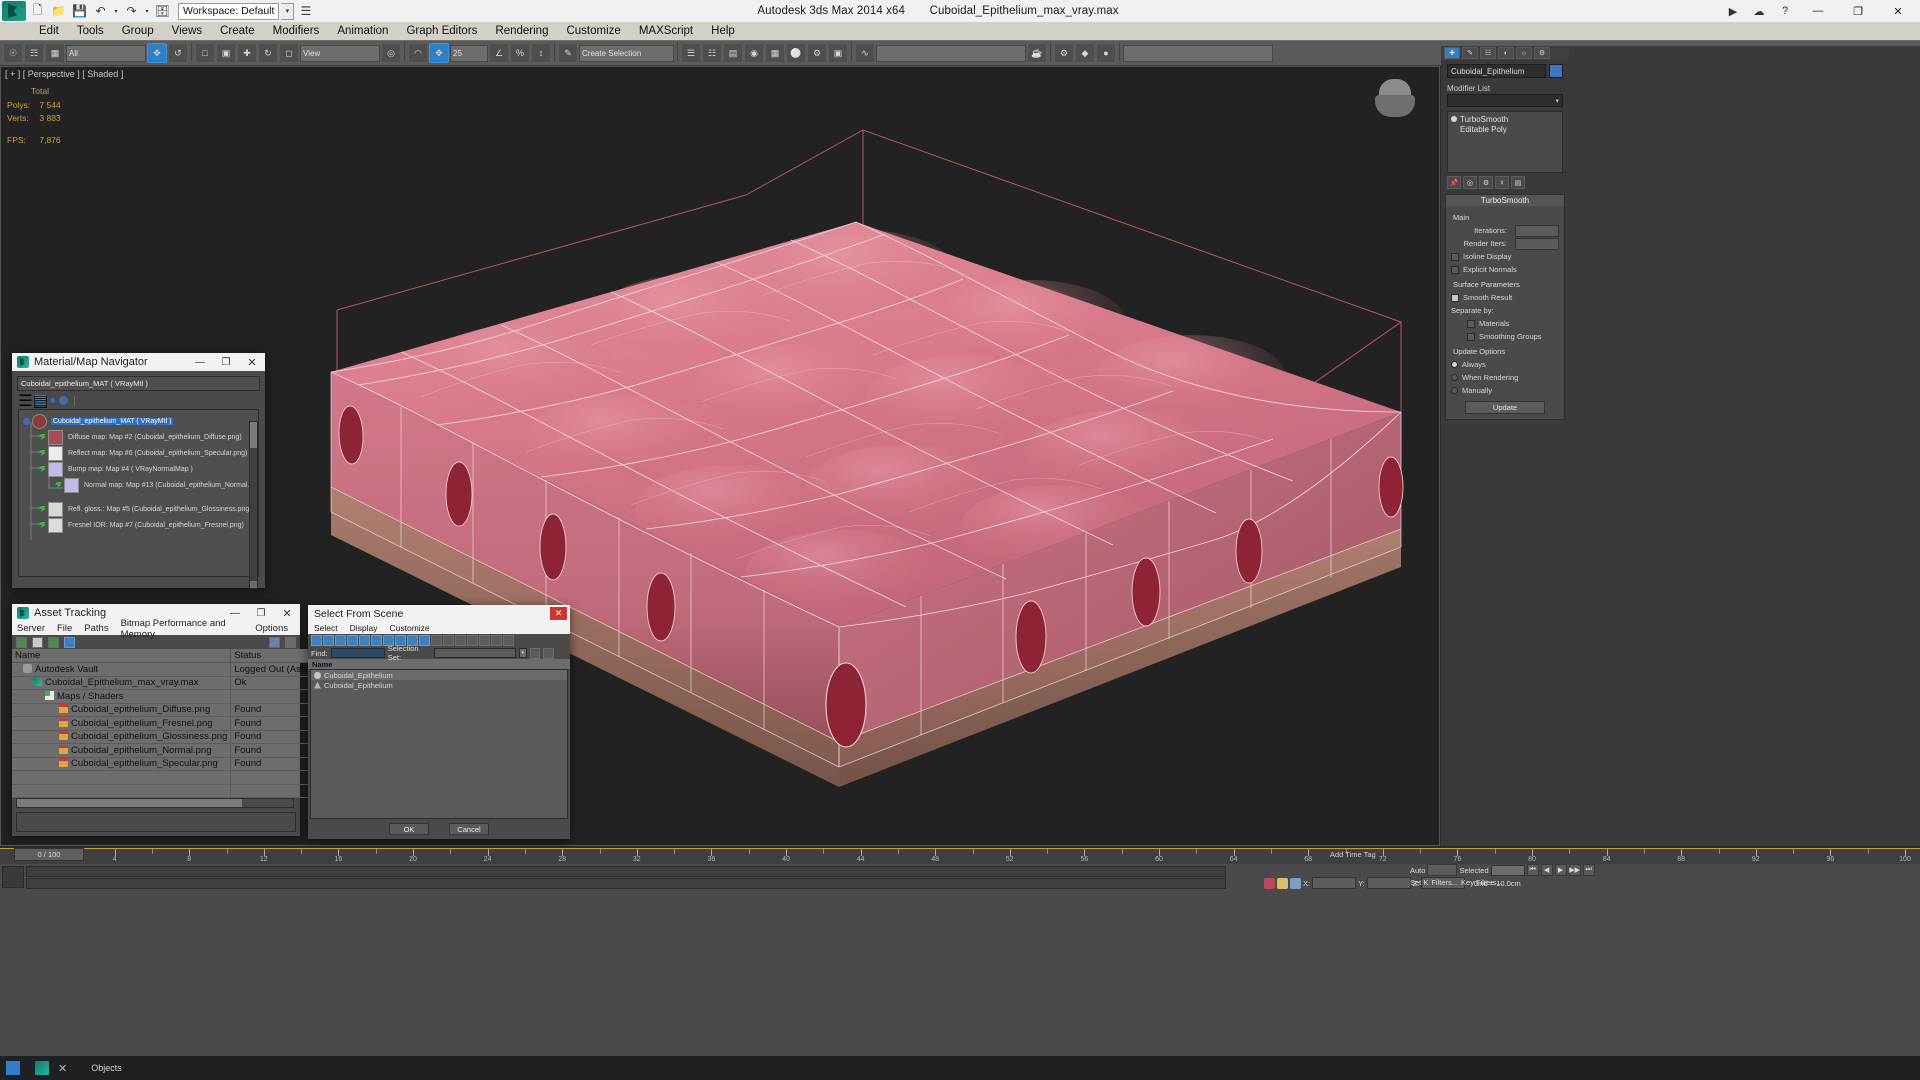 The image size is (1920, 1080). Describe the element at coordinates (96, 628) in the screenshot. I see `asset-menu-paths: Paths` at that location.